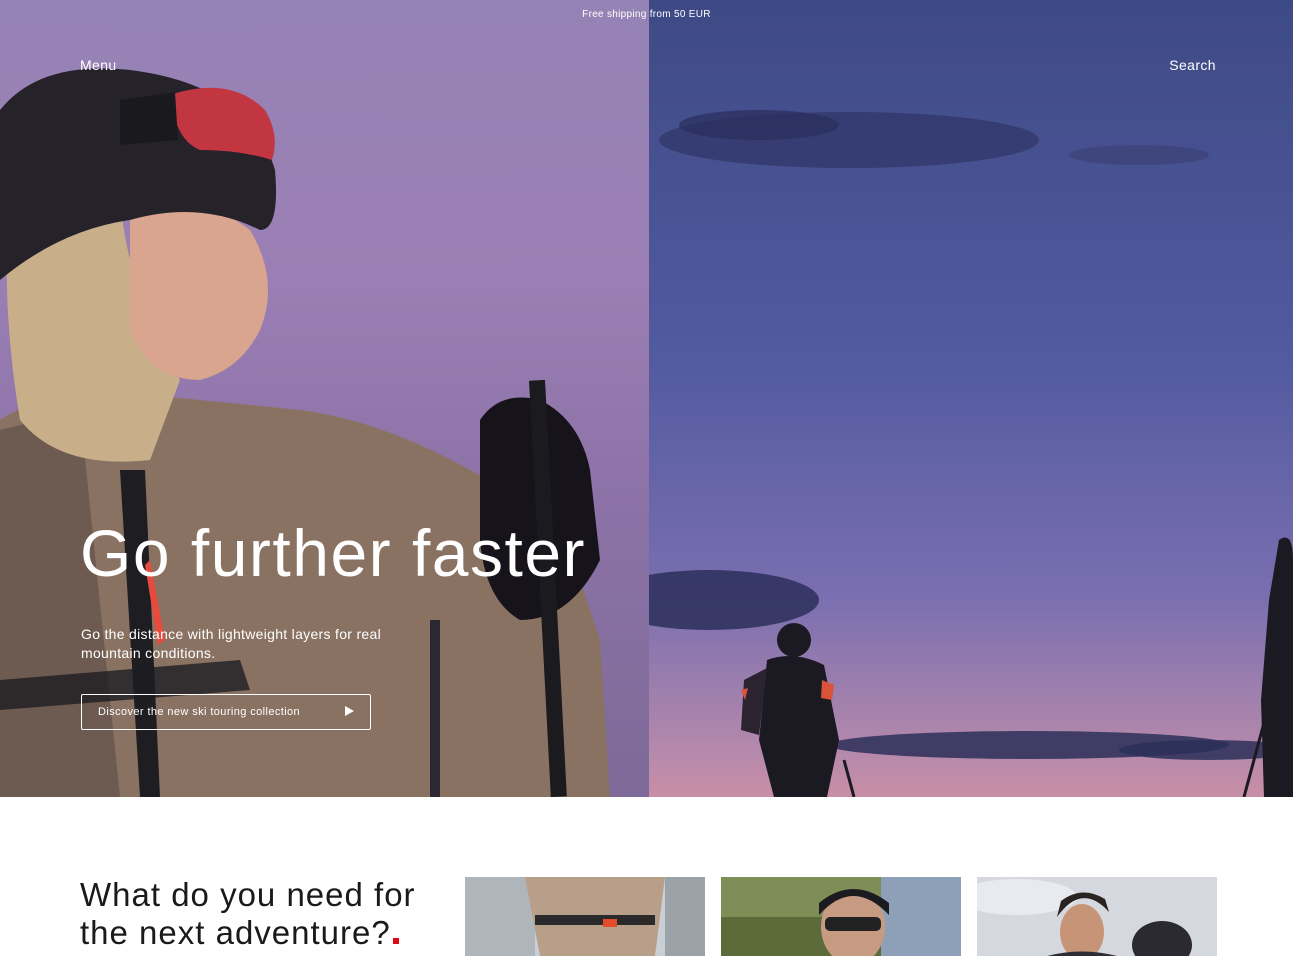 Image resolution: width=1293 pixels, height=956 pixels. I want to click on promo-bar: Free shipping from 50 EUR, so click(646, 14).